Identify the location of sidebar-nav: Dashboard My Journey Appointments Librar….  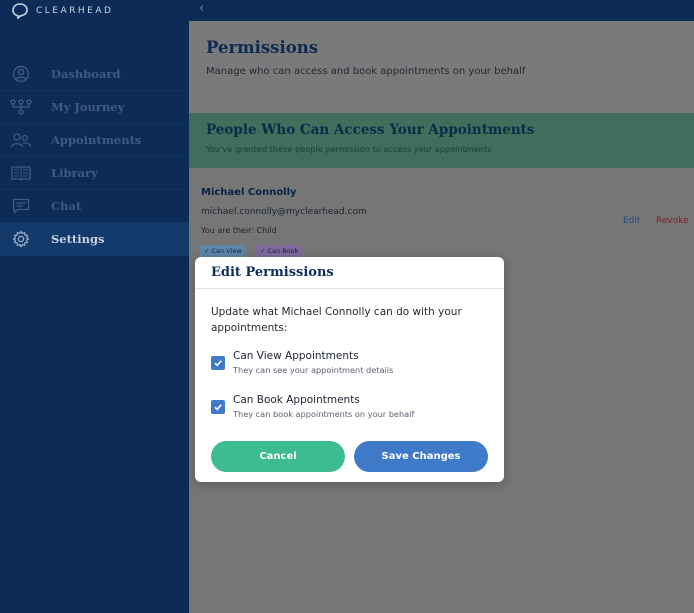
(94, 157).